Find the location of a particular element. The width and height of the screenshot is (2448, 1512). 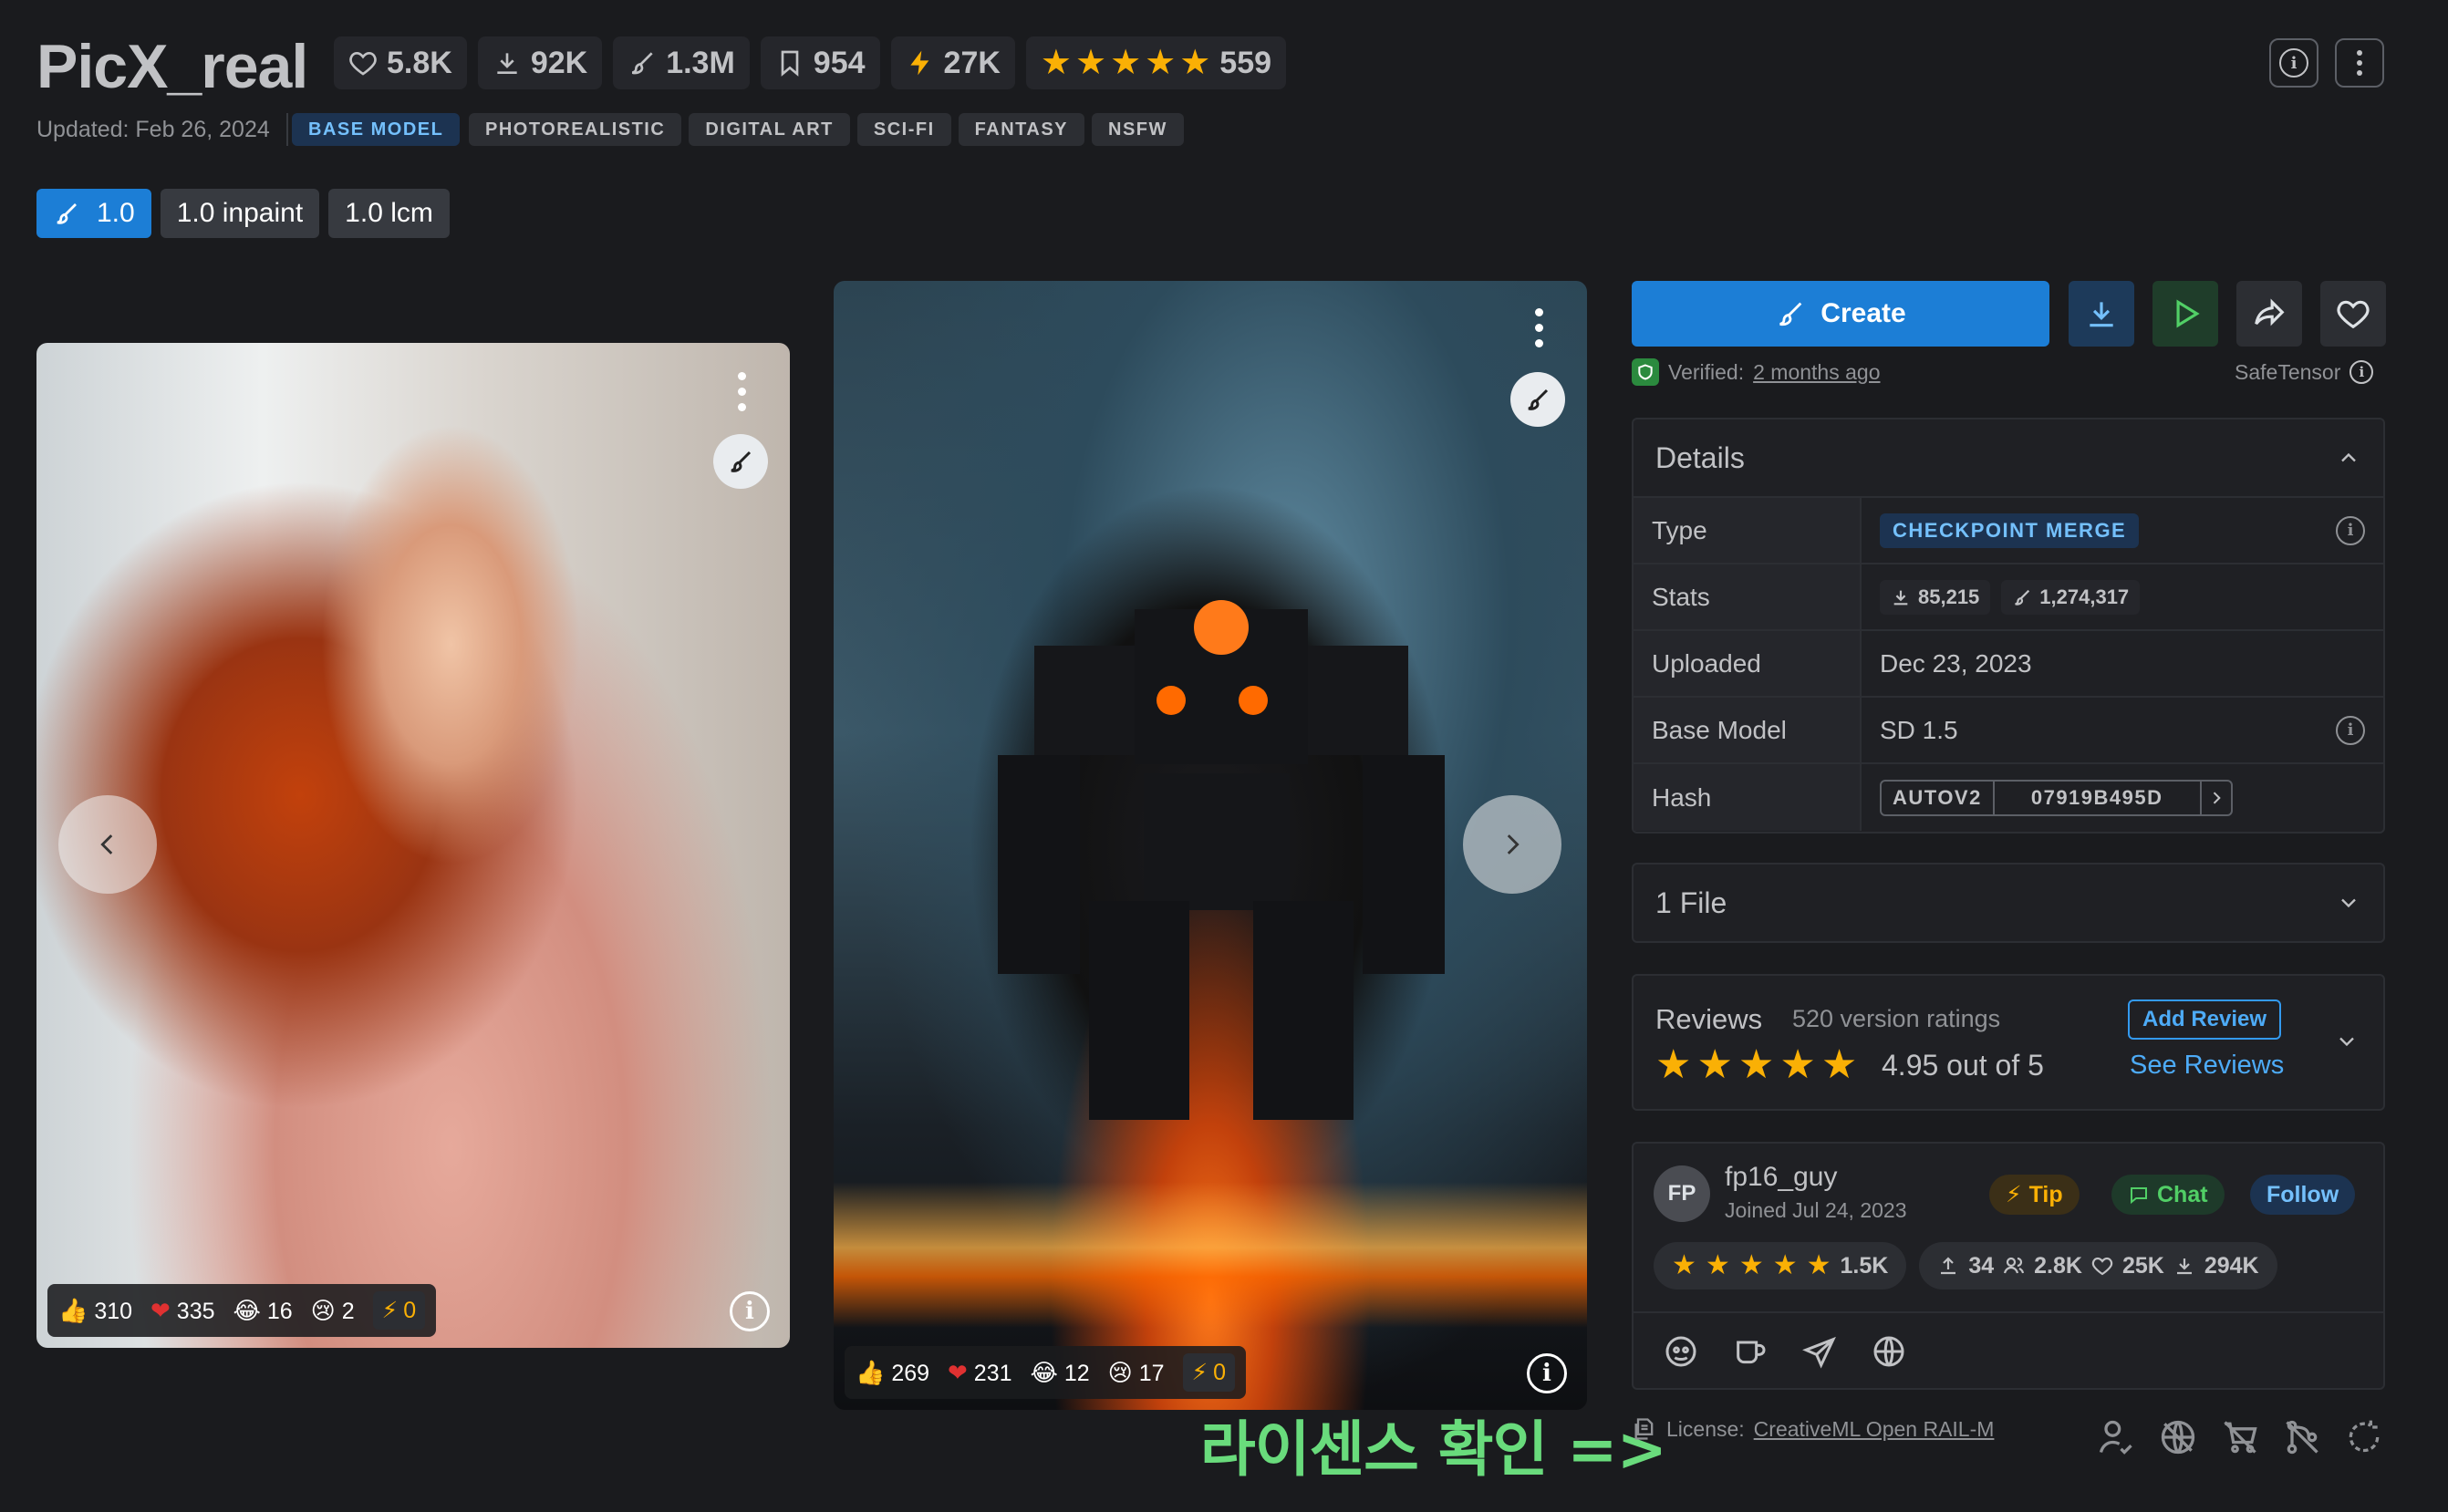

thumbs-up-reaction: 👍 269 is located at coordinates (893, 1373).